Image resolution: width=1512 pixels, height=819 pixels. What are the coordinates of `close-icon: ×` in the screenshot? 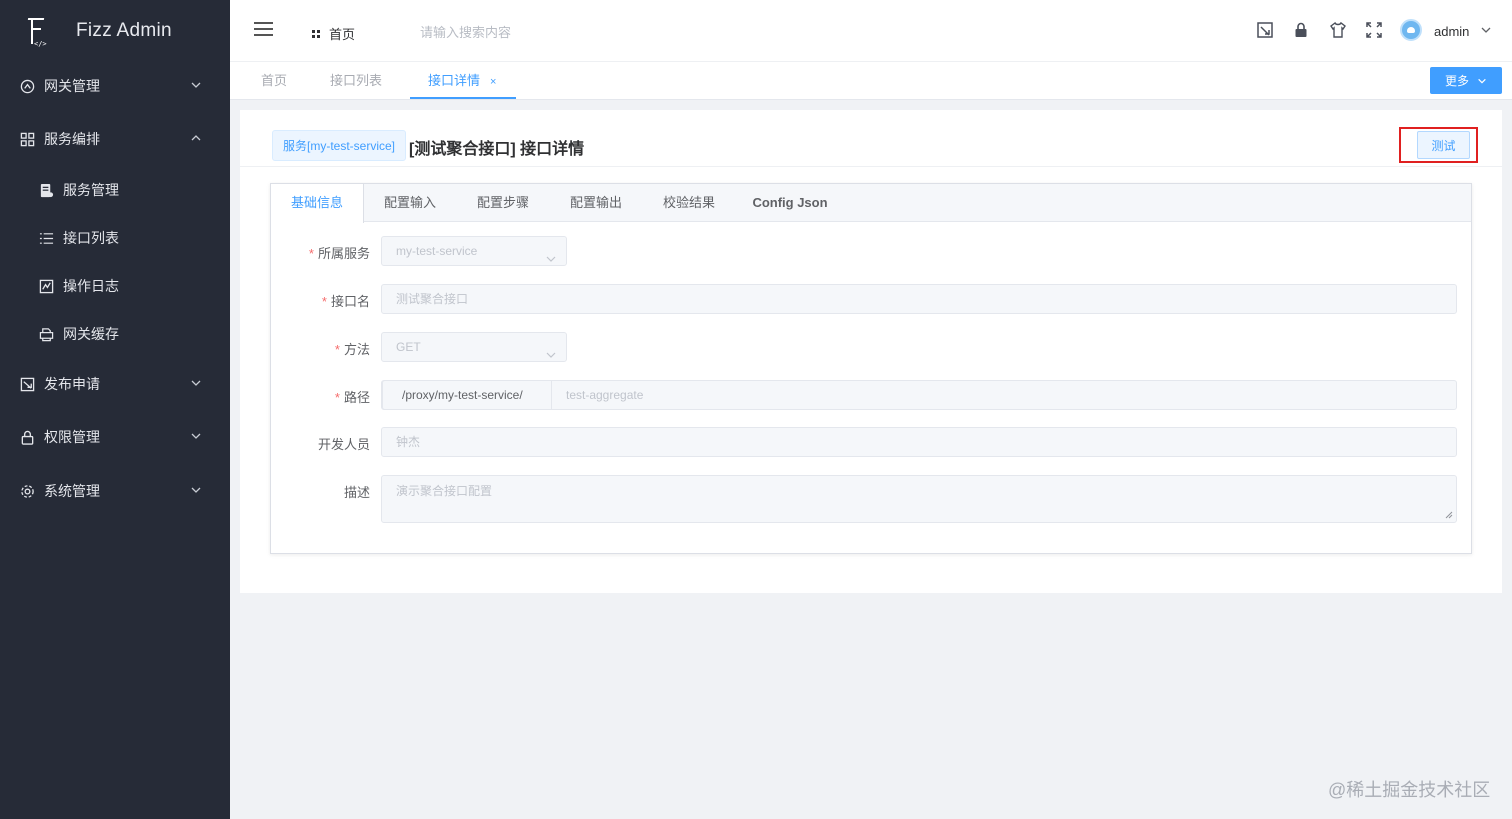 It's located at (493, 82).